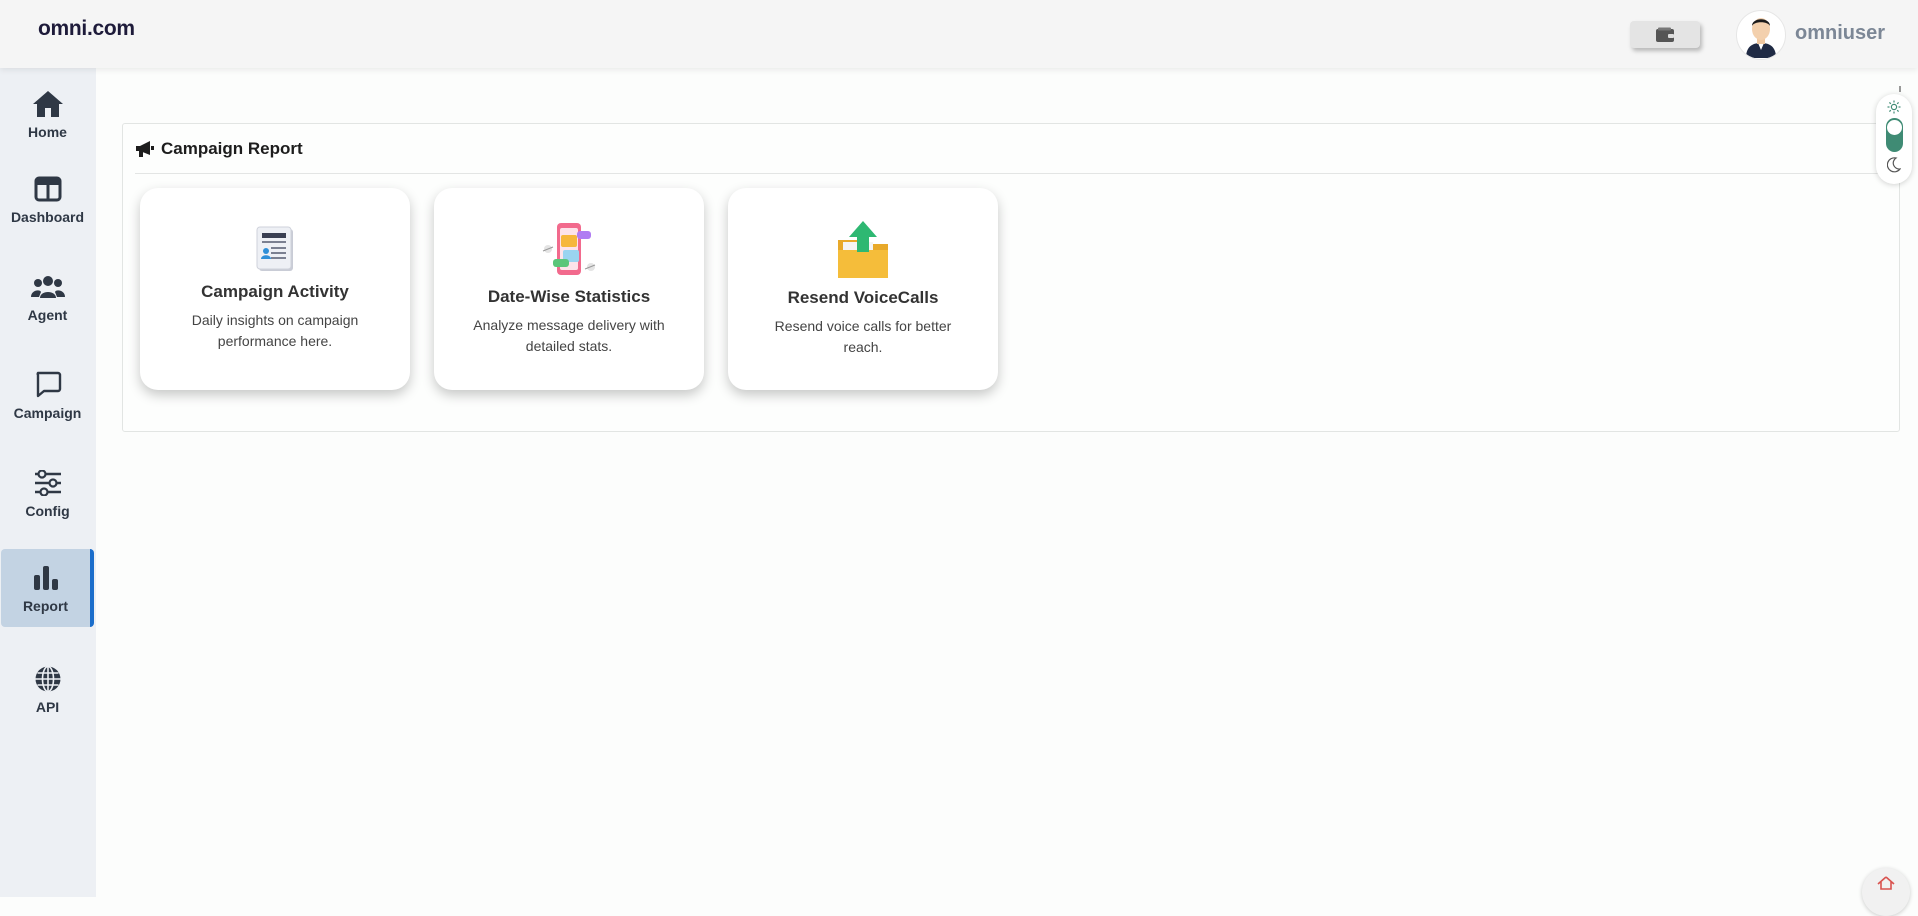  I want to click on sidebar-item-api: API, so click(47, 689).